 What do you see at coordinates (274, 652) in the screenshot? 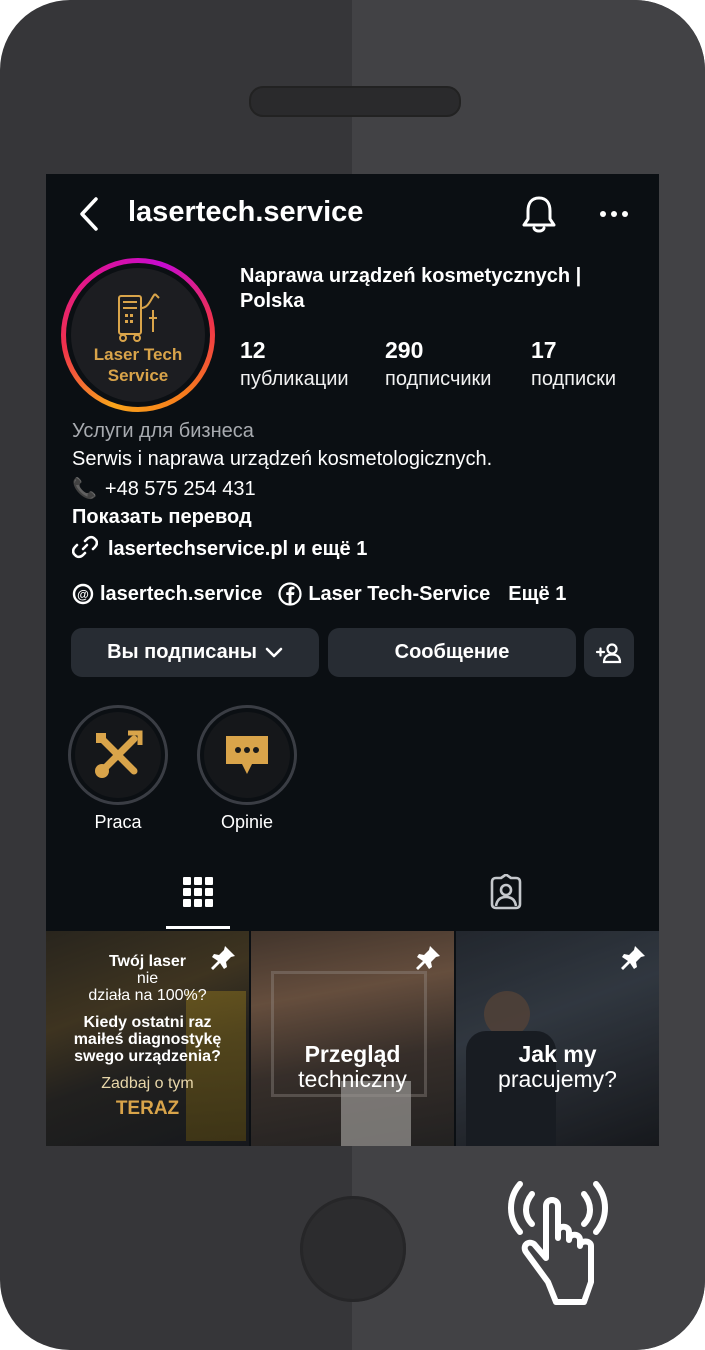
I see `chevron-down-icon` at bounding box center [274, 652].